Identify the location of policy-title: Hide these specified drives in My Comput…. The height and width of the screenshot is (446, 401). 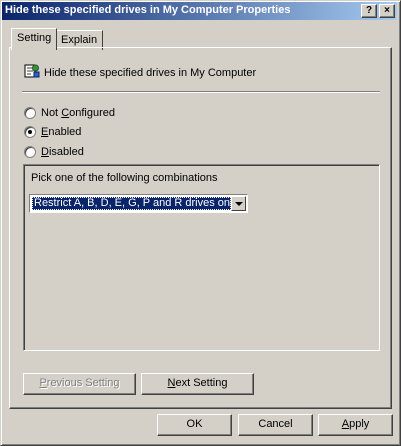
(150, 73).